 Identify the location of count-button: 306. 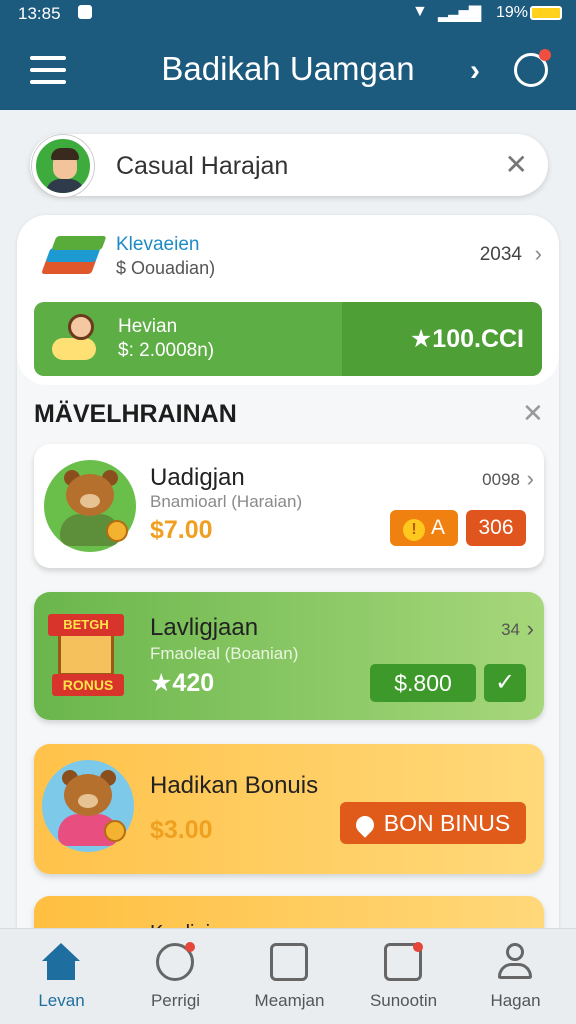
(496, 528).